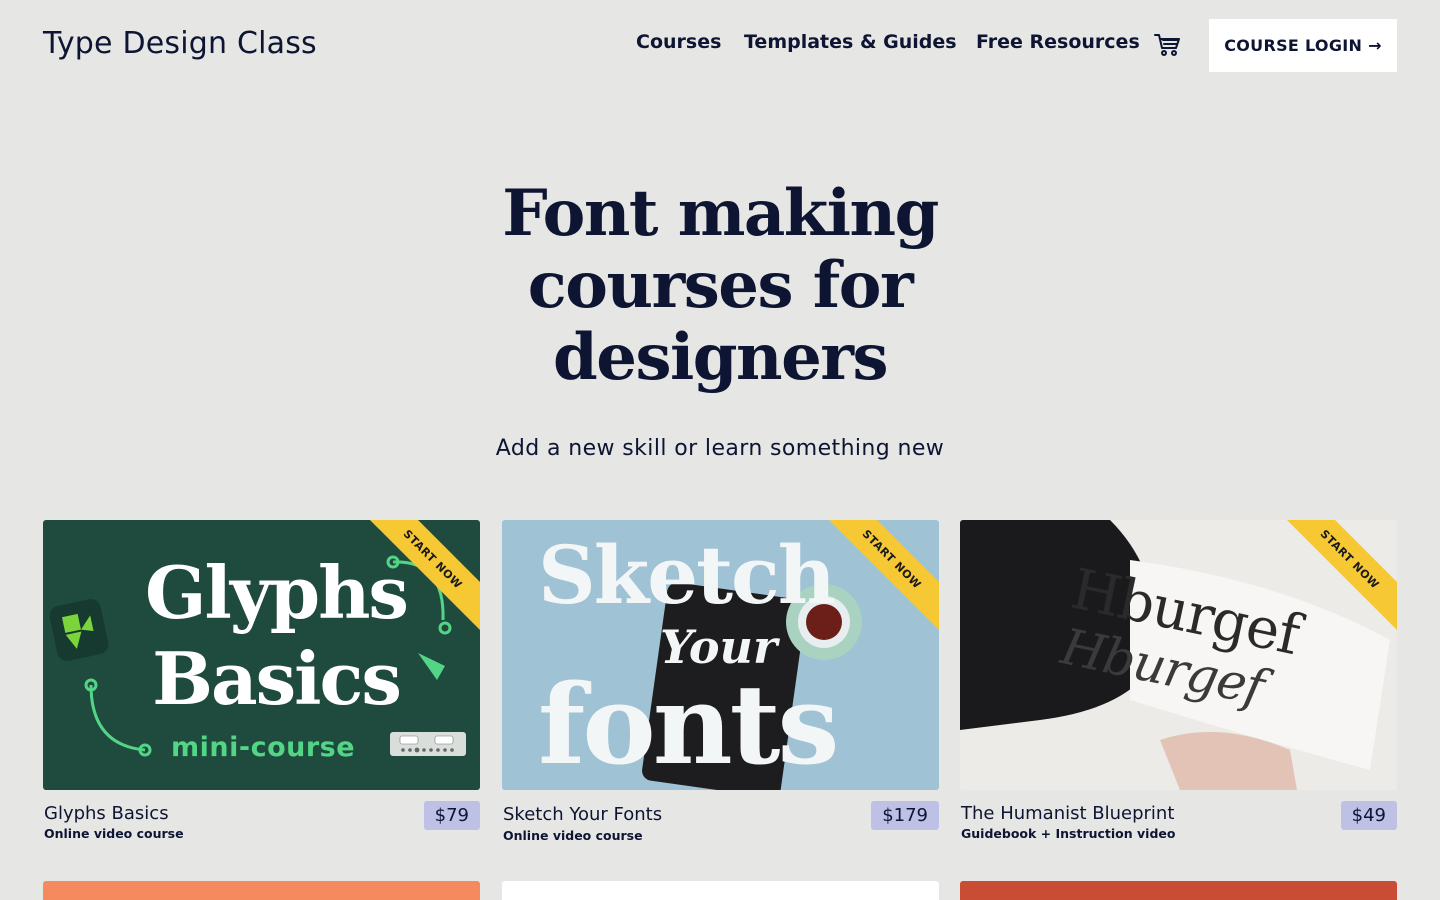 The image size is (1440, 900). Describe the element at coordinates (277, 592) in the screenshot. I see `glyphs-art-line-1: Glyphs` at that location.